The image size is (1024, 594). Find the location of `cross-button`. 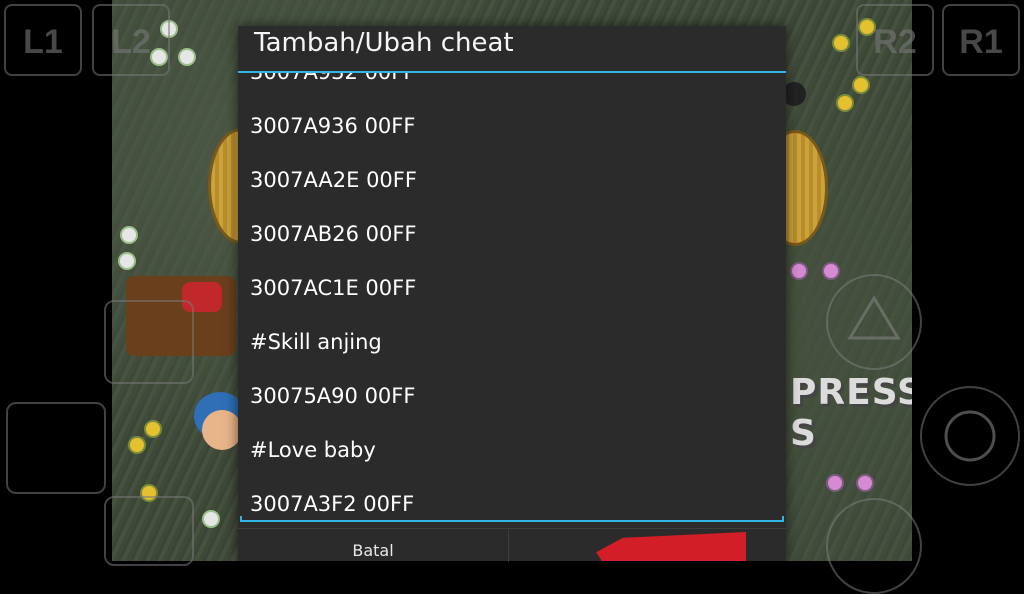

cross-button is located at coordinates (874, 546).